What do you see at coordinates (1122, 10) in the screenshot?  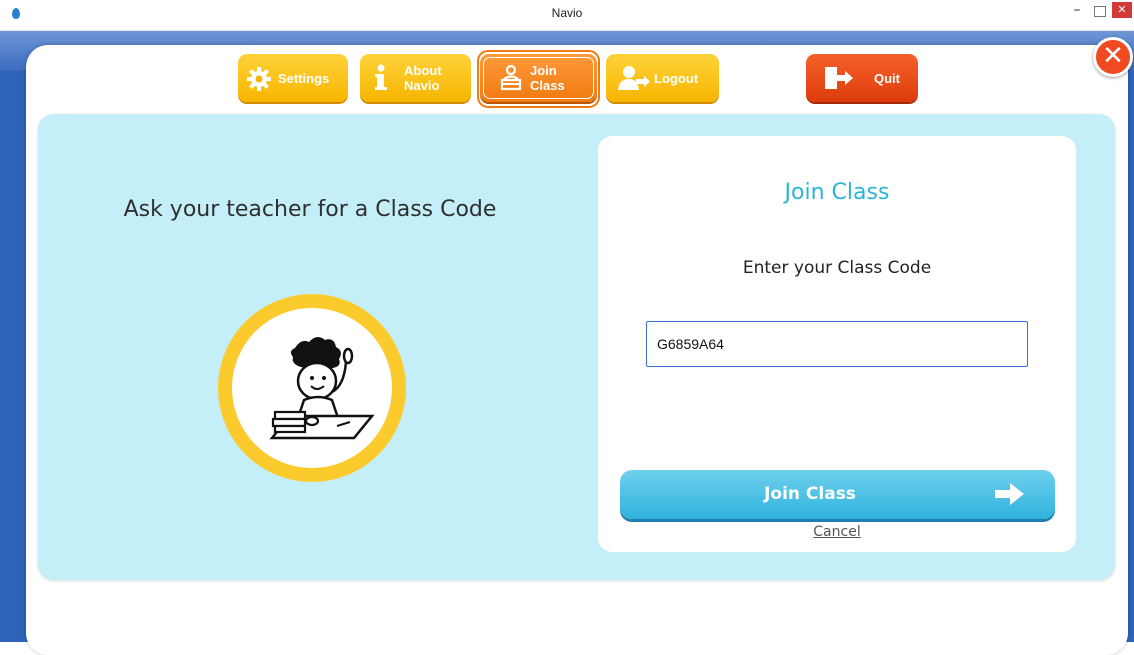 I see `window-close-button: ✕` at bounding box center [1122, 10].